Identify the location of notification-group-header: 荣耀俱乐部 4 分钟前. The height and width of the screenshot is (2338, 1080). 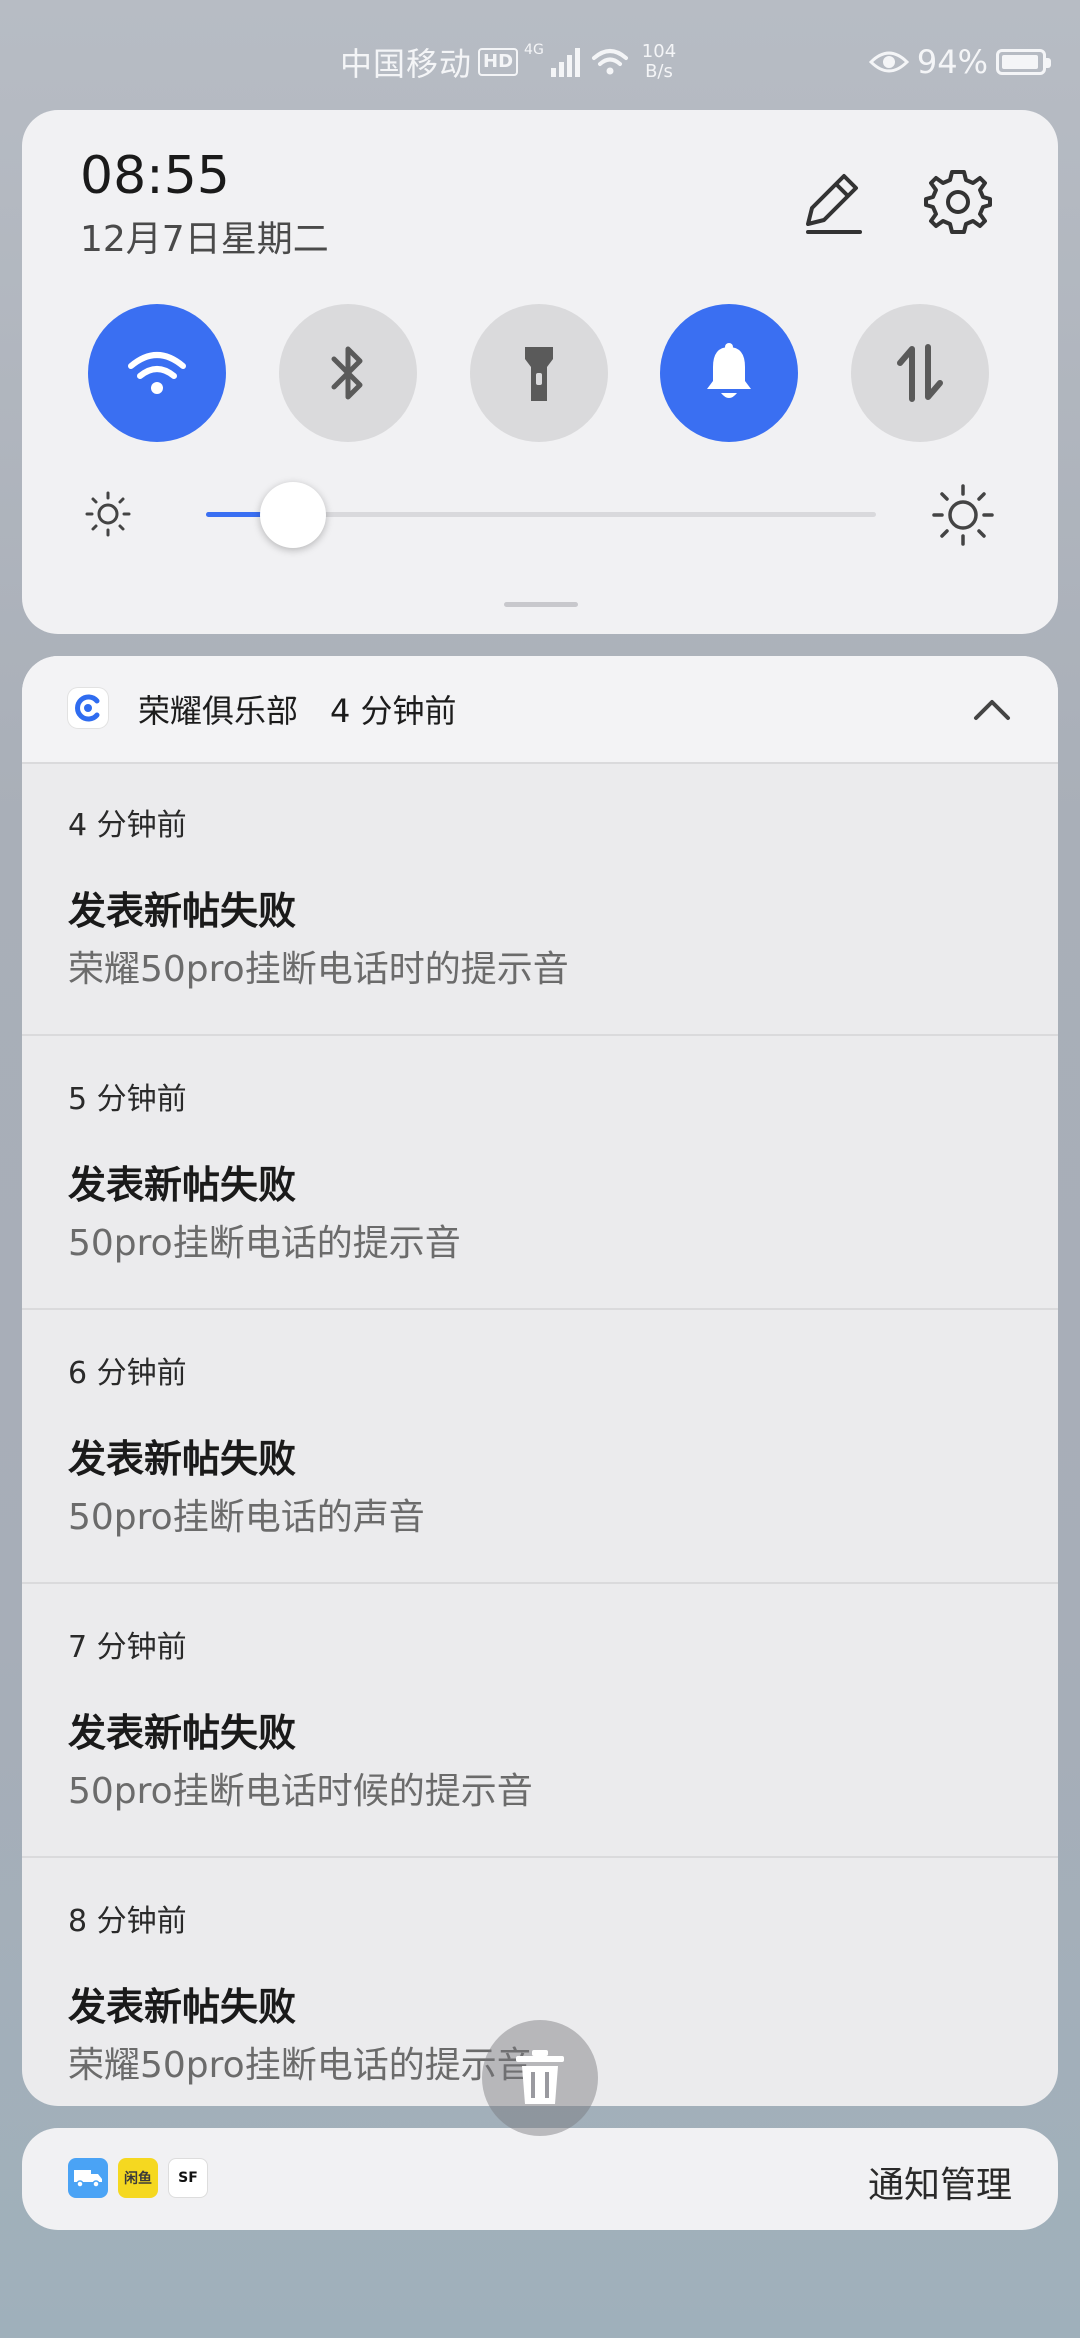
(540, 710).